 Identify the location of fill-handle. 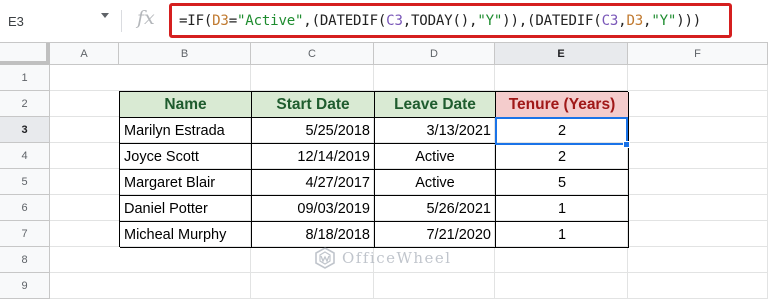
(626, 144).